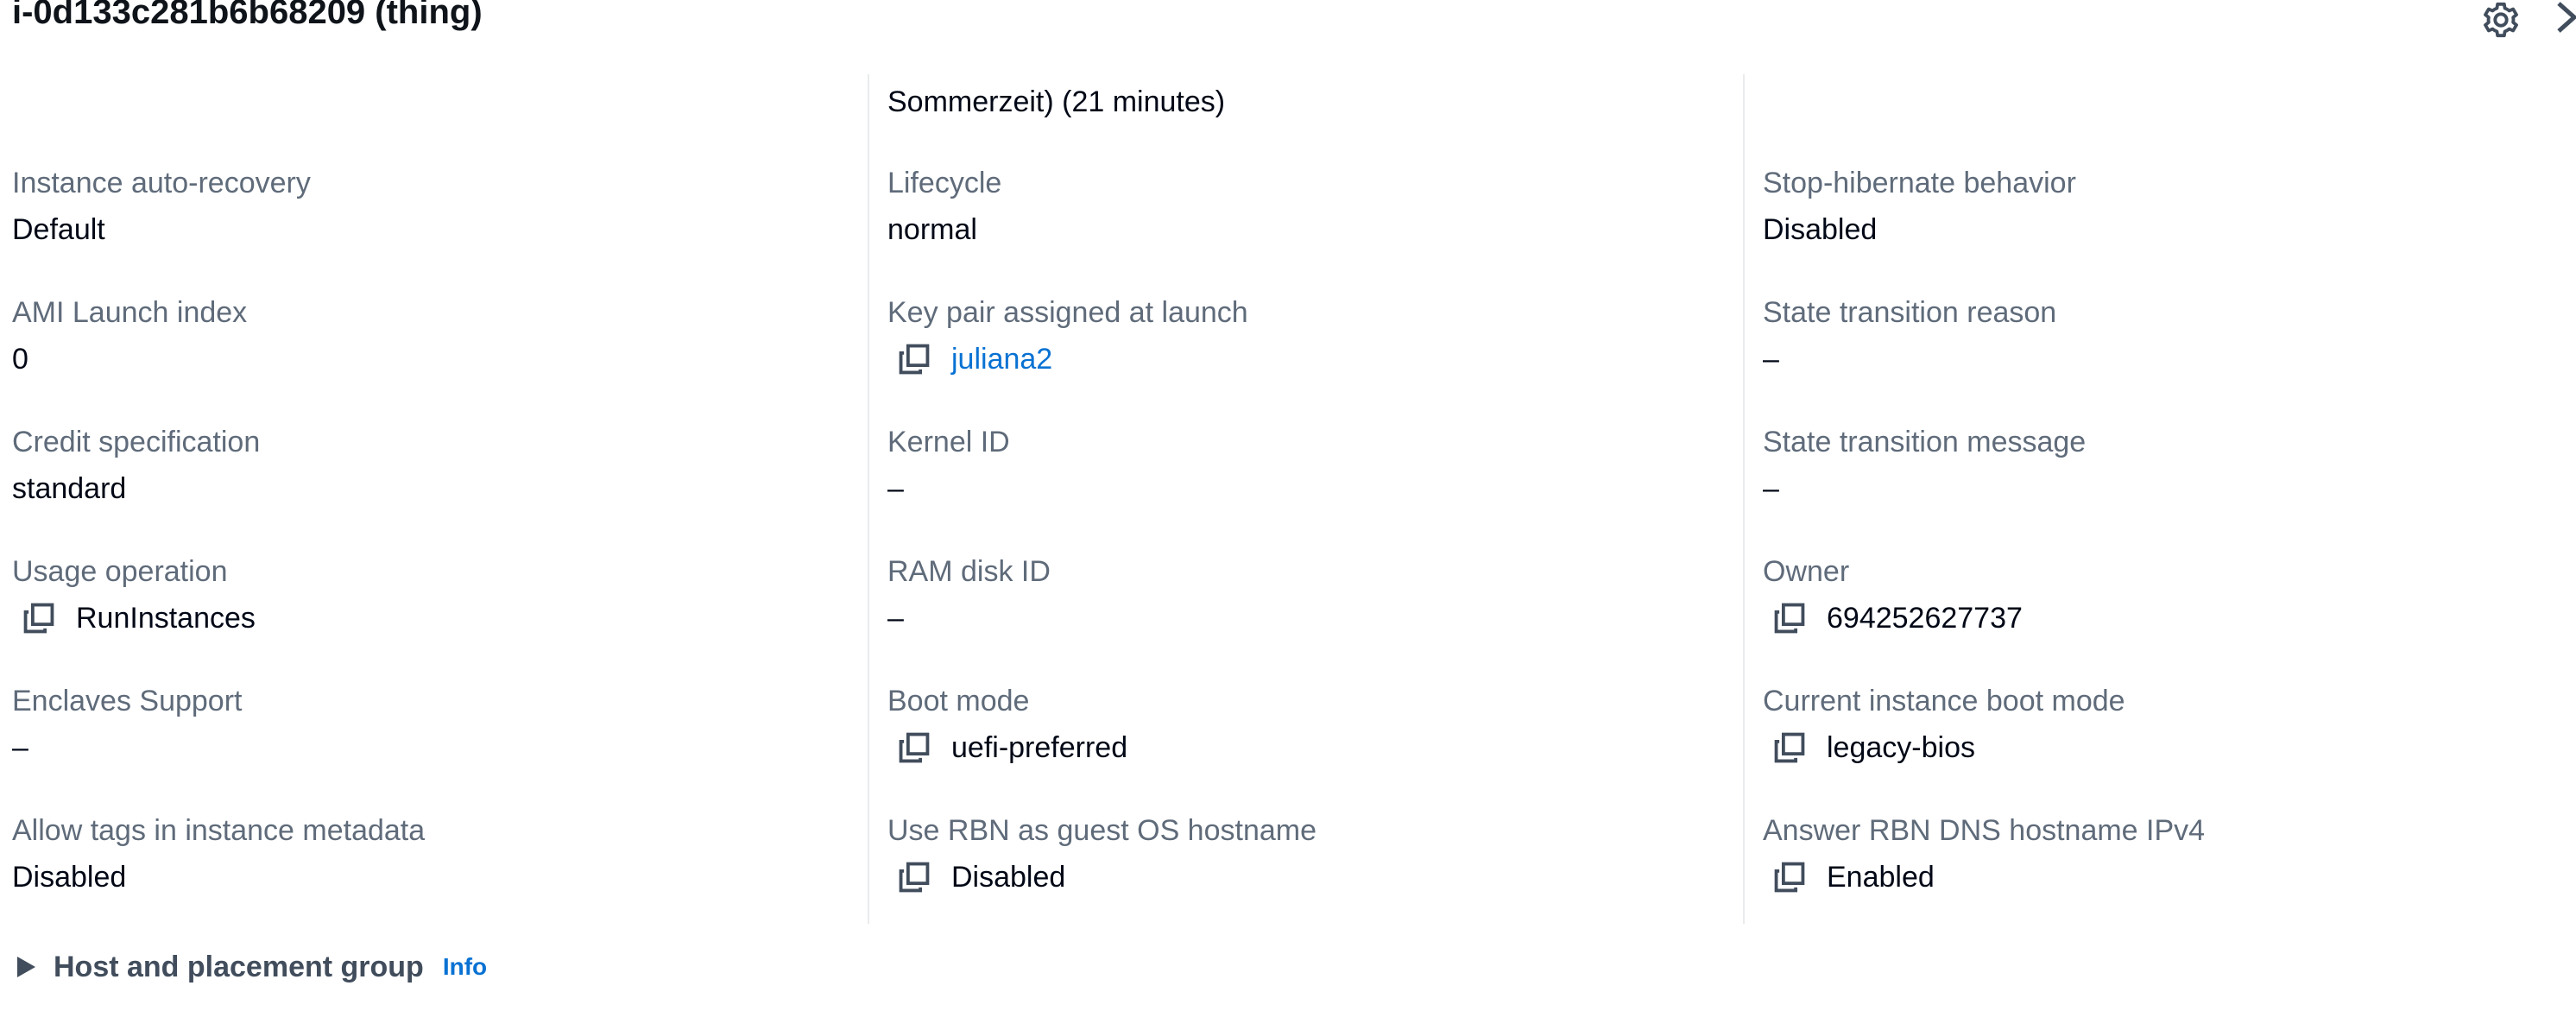 This screenshot has width=2576, height=1011. I want to click on field-label: Answer RBN DNS hostname IPv4, so click(1984, 830).